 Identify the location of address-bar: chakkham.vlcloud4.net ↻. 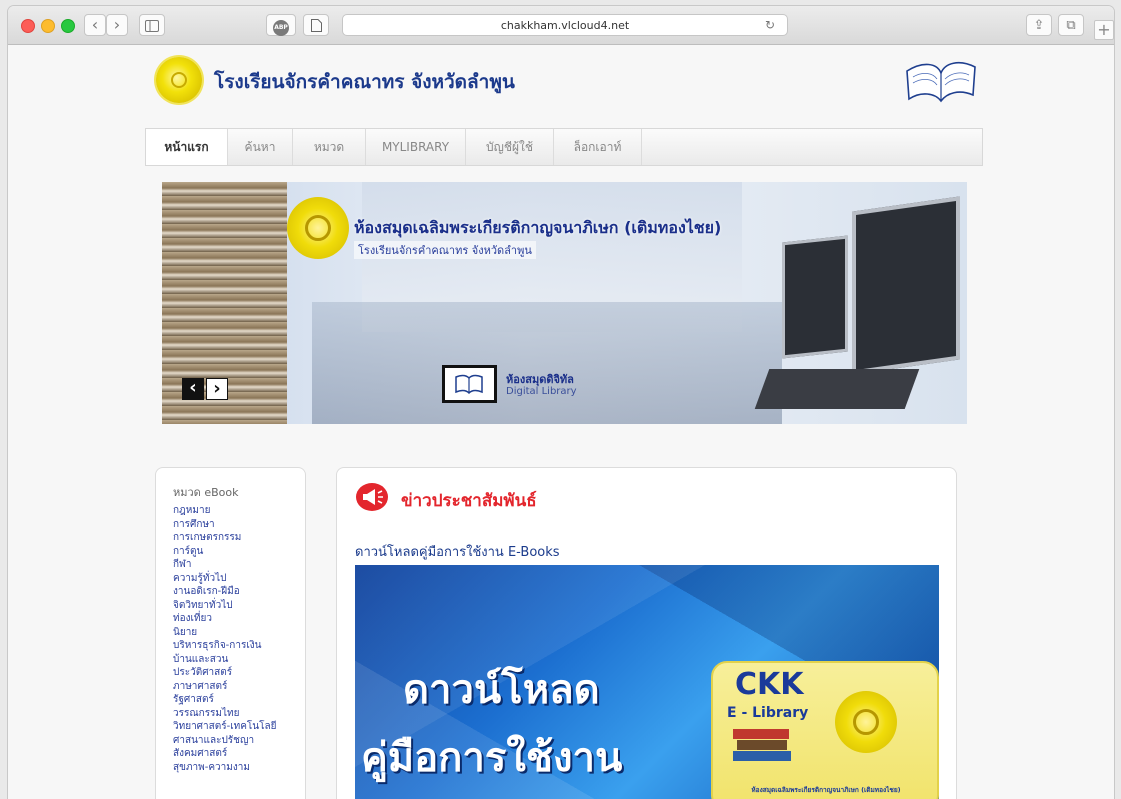
(565, 25).